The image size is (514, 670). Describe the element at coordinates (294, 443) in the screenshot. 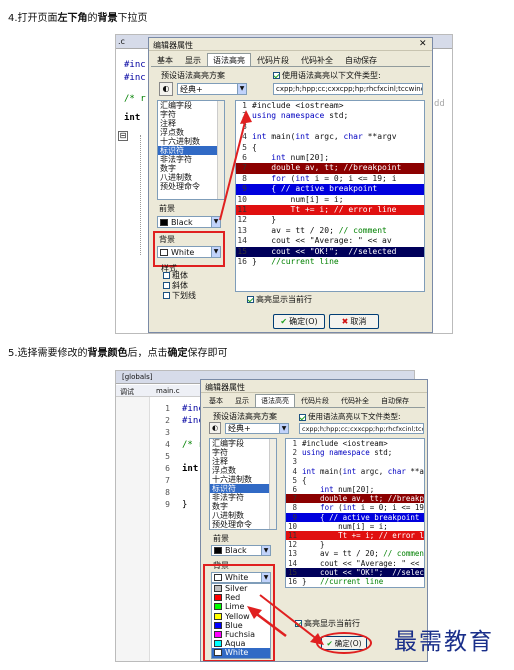

I see `line-number: 1` at that location.